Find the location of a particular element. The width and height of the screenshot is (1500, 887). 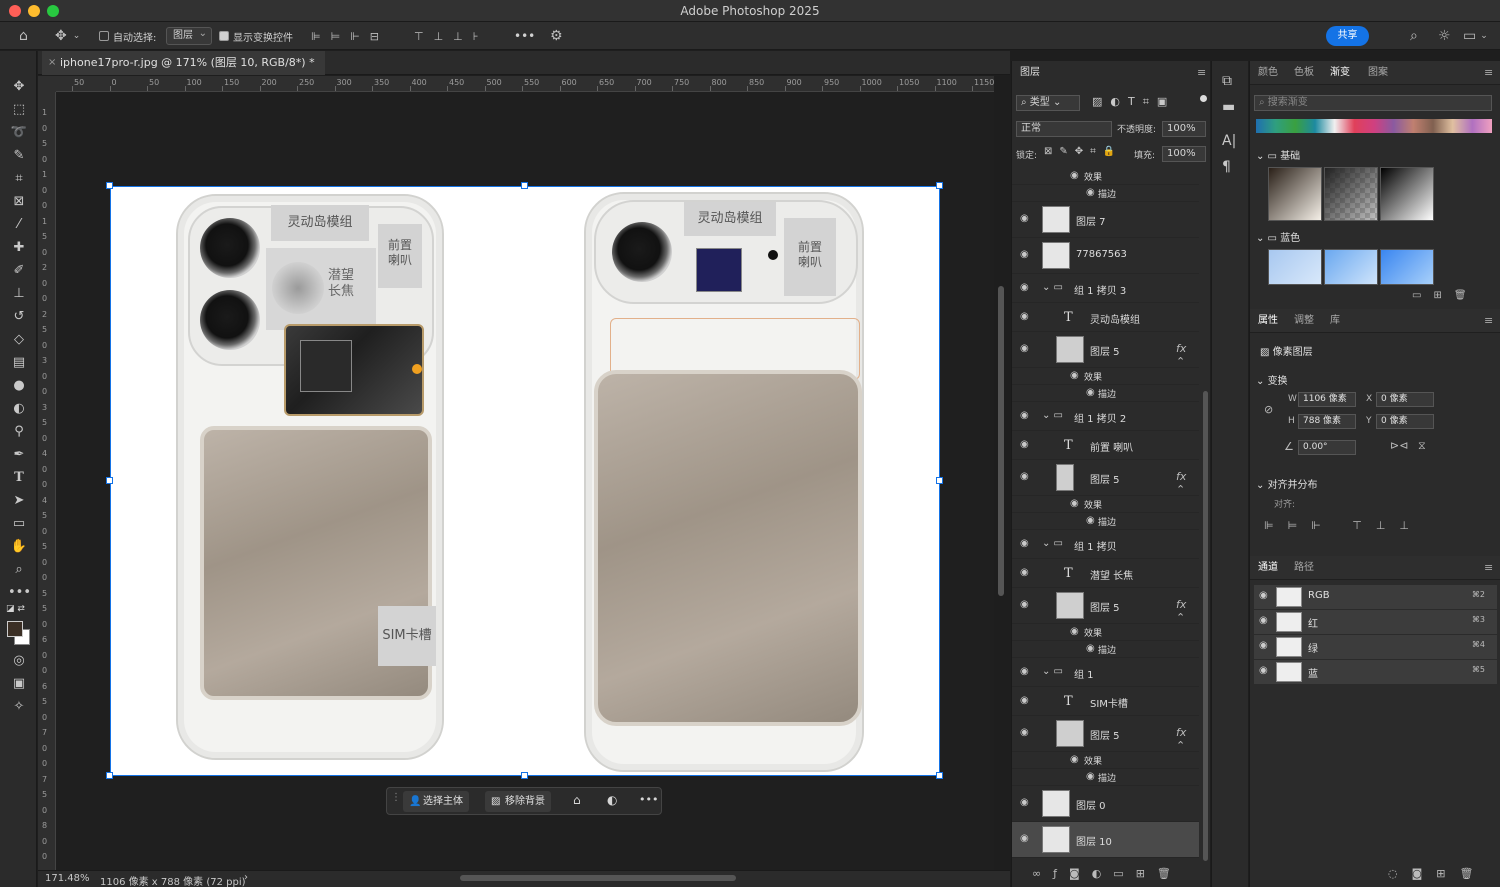

layer-row: ◉ T 灵动岛模组 is located at coordinates (1105, 317).